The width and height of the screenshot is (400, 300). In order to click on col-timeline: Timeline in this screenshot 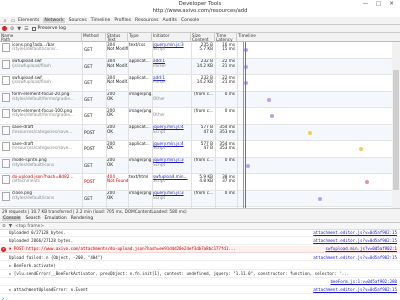, I will do `click(318, 37)`.